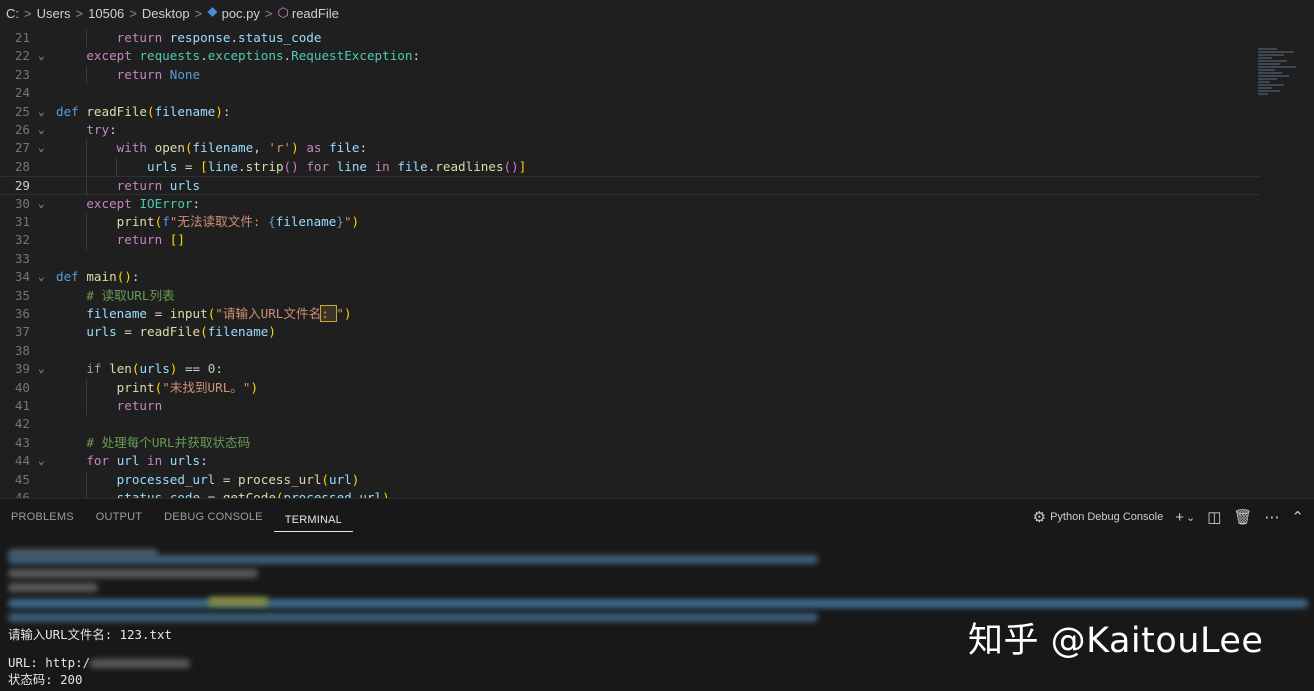 The image size is (1314, 691). Describe the element at coordinates (630, 443) in the screenshot. I see `code-line: 43 # 处理每个URL并获取状态码` at that location.